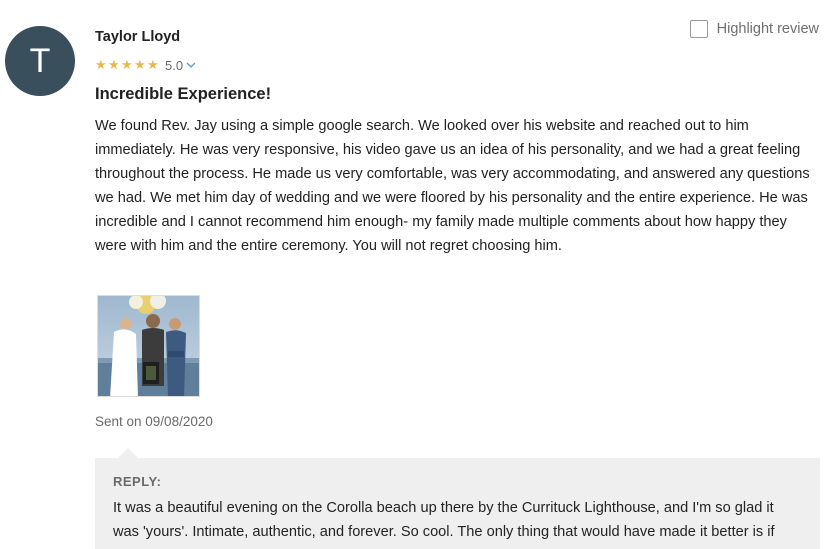  Describe the element at coordinates (191, 65) in the screenshot. I see `chevron-down-icon` at that location.